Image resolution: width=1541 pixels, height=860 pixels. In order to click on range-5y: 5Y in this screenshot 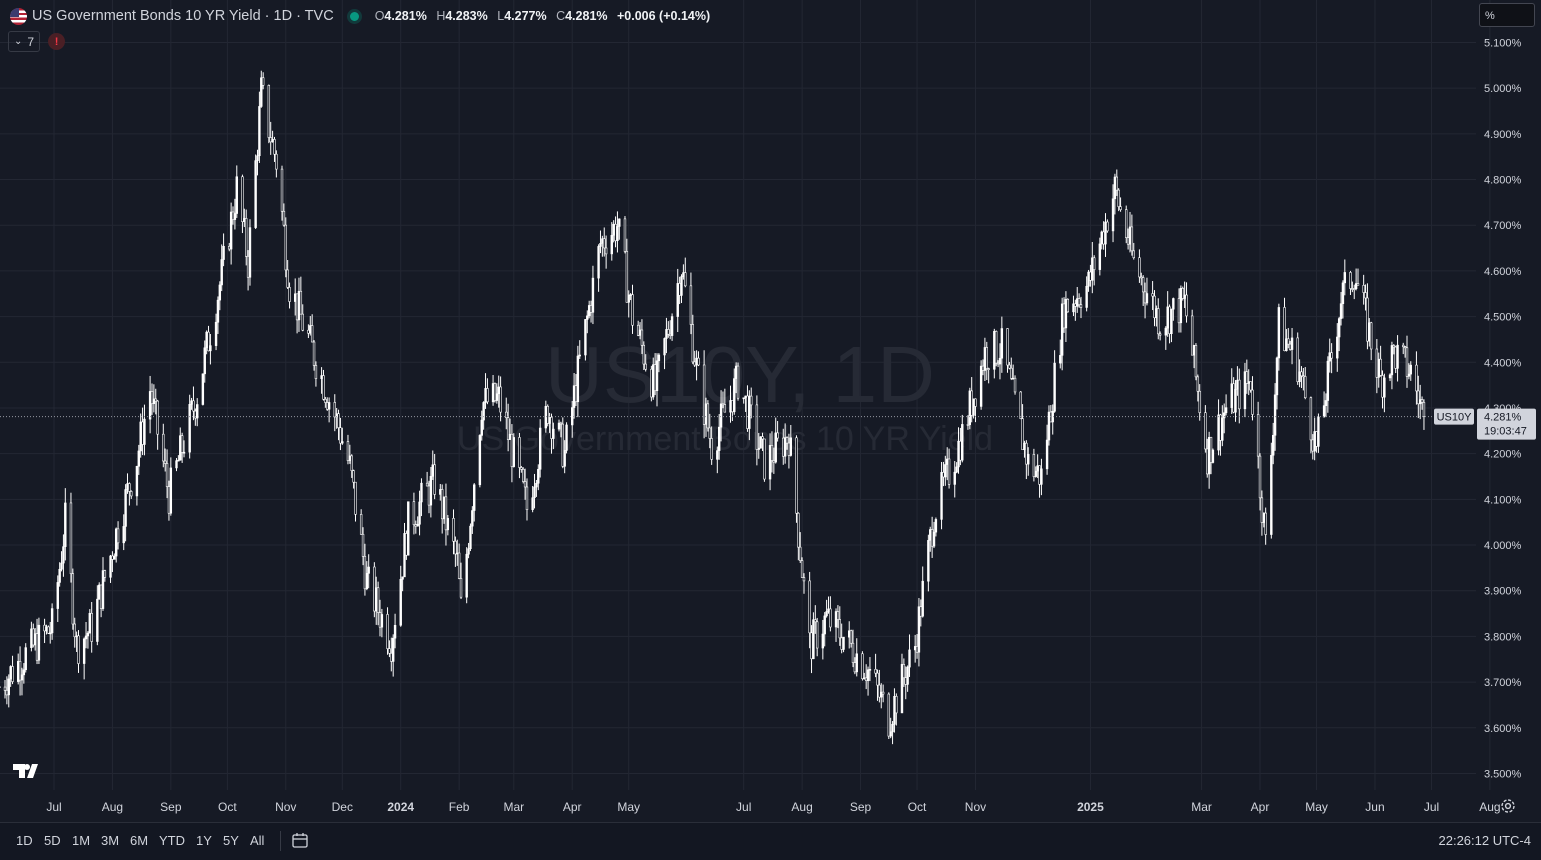, I will do `click(231, 840)`.